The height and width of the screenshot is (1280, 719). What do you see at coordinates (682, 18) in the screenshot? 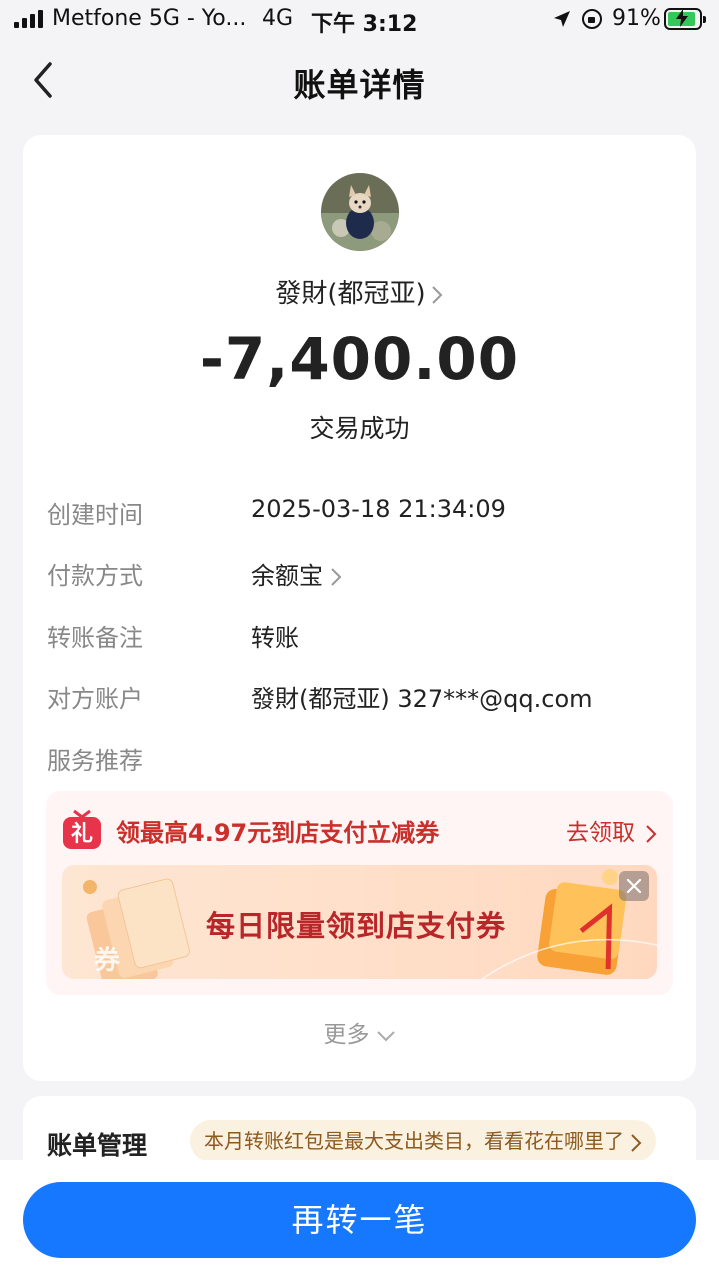
I see `charging-bolt-icon` at bounding box center [682, 18].